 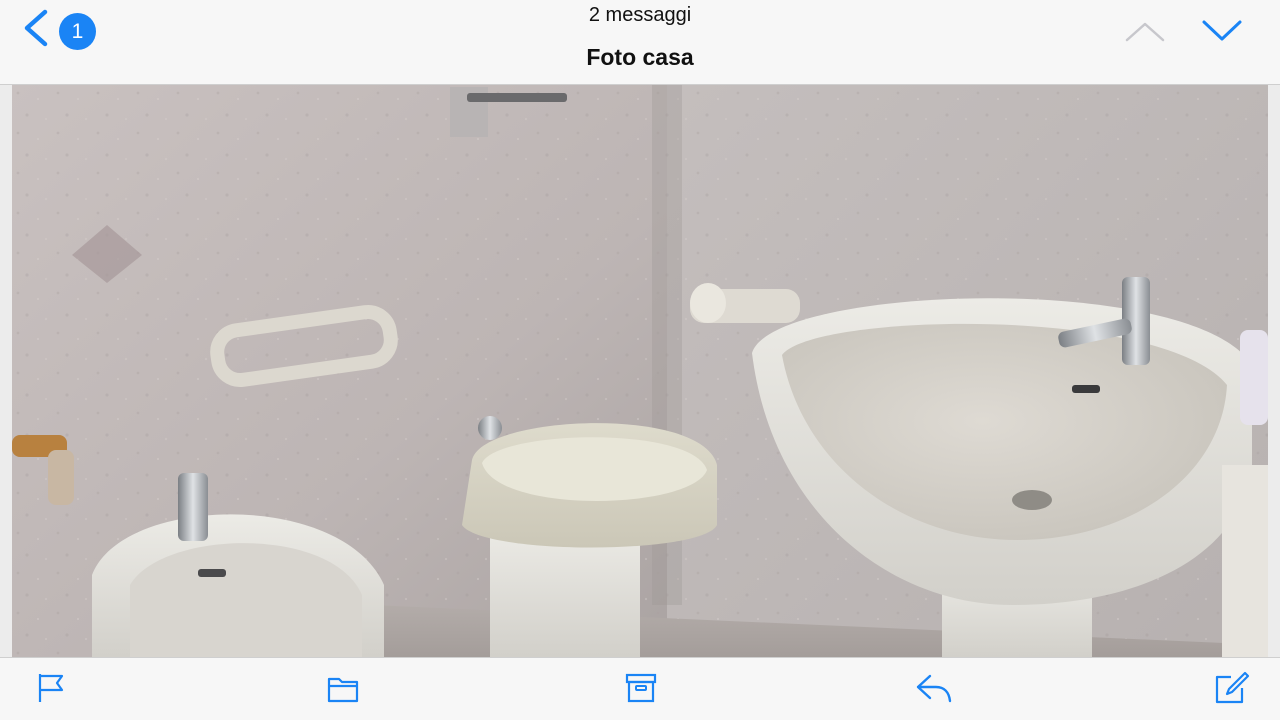 I want to click on next-message-button, so click(x=1222, y=30).